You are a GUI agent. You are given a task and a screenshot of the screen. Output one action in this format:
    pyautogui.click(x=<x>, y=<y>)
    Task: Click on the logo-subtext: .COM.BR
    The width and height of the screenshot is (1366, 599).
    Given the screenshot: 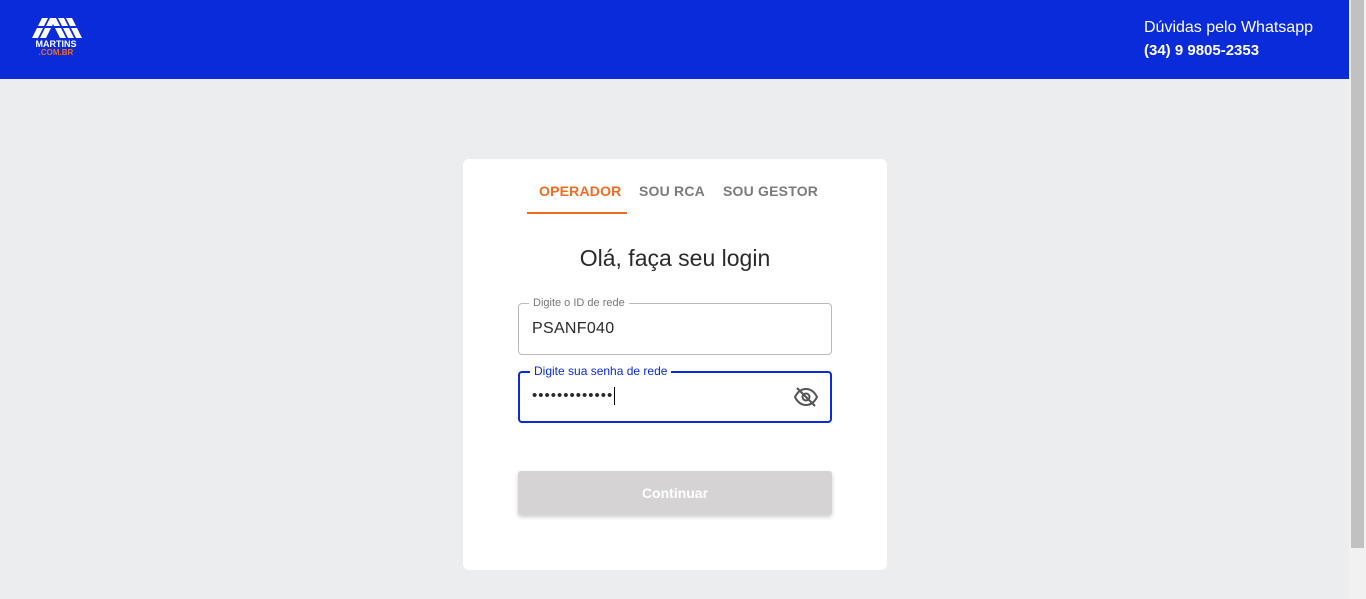 What is the action you would take?
    pyautogui.click(x=56, y=52)
    